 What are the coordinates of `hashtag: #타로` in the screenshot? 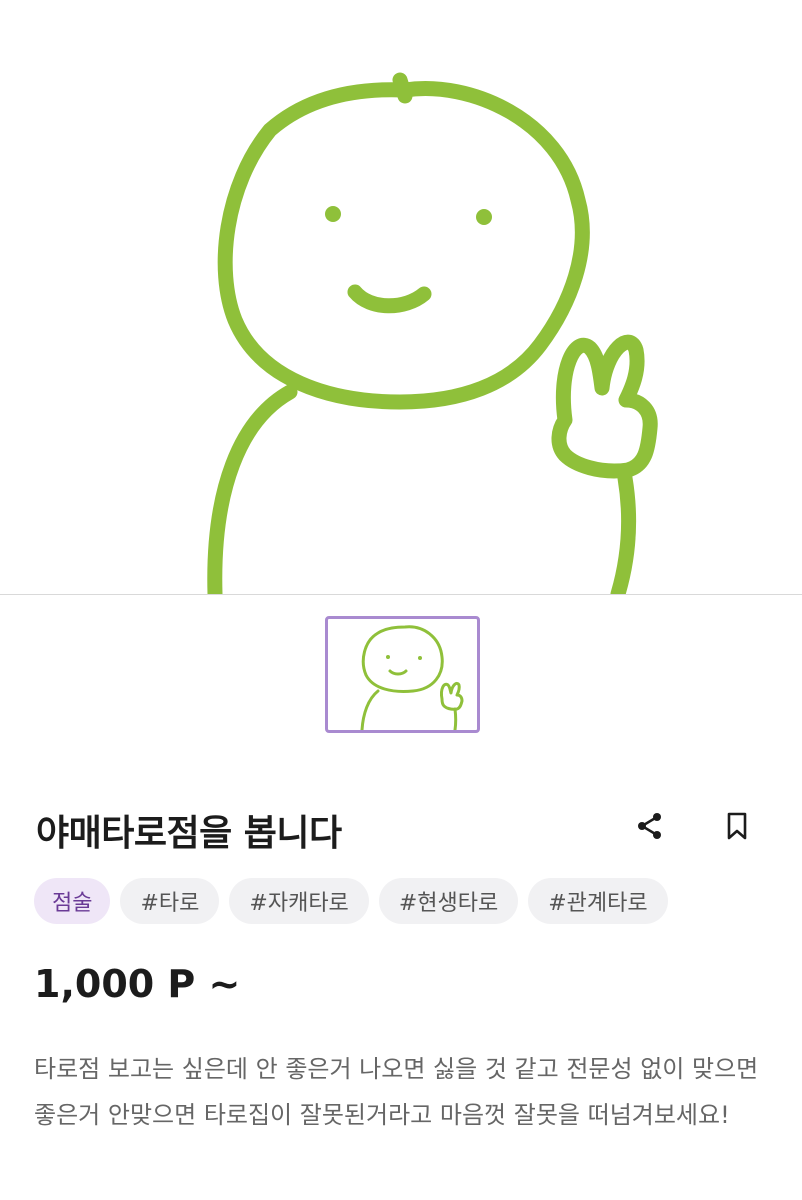 It's located at (170, 901).